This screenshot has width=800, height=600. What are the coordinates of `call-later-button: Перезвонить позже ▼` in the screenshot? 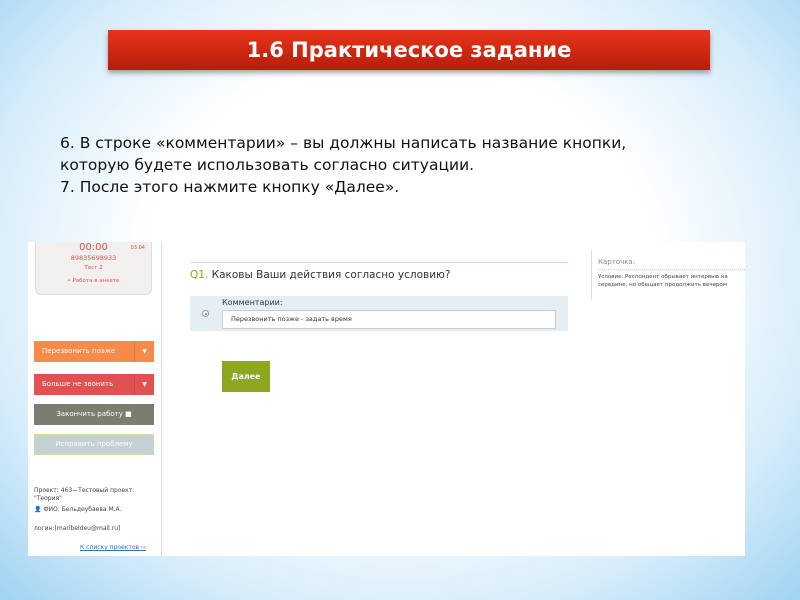 It's located at (94, 351).